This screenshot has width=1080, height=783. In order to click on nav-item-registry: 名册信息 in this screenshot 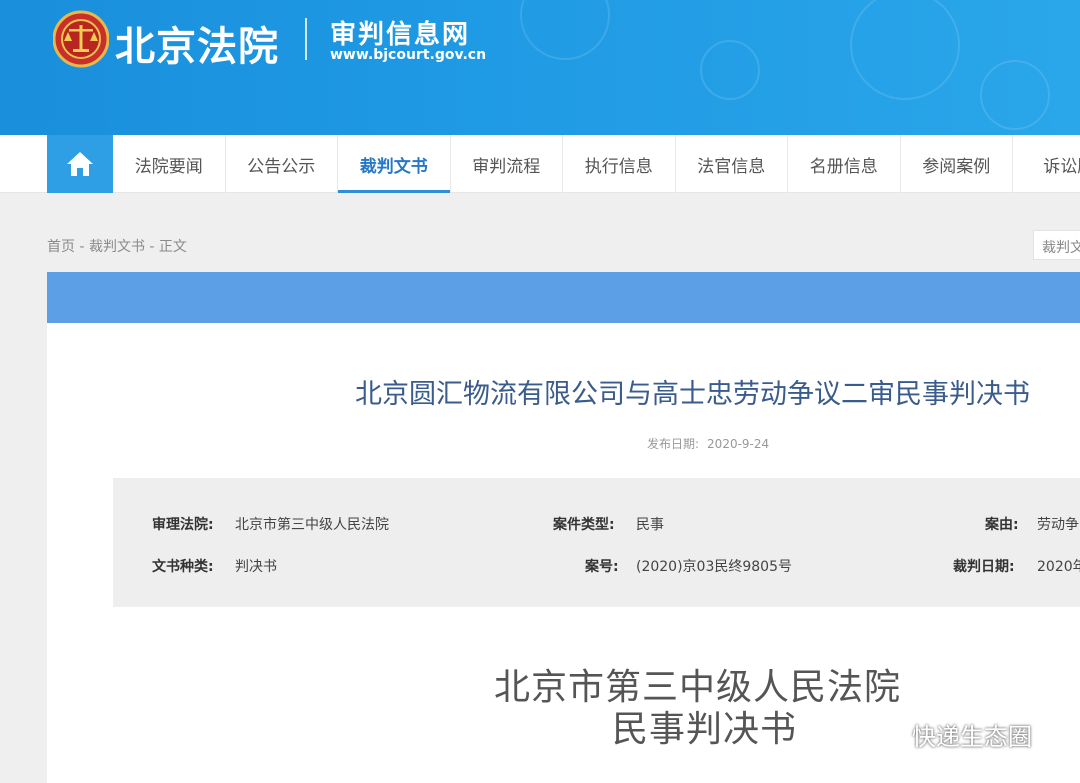, I will do `click(844, 164)`.